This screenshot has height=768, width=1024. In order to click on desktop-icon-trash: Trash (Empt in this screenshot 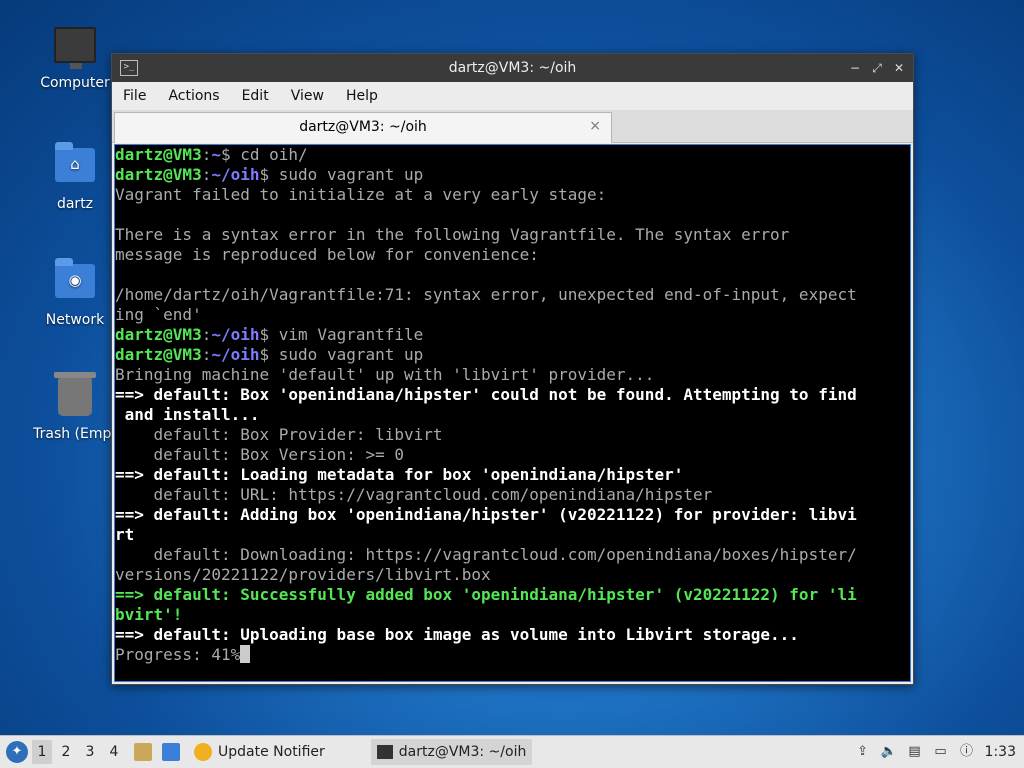, I will do `click(75, 407)`.